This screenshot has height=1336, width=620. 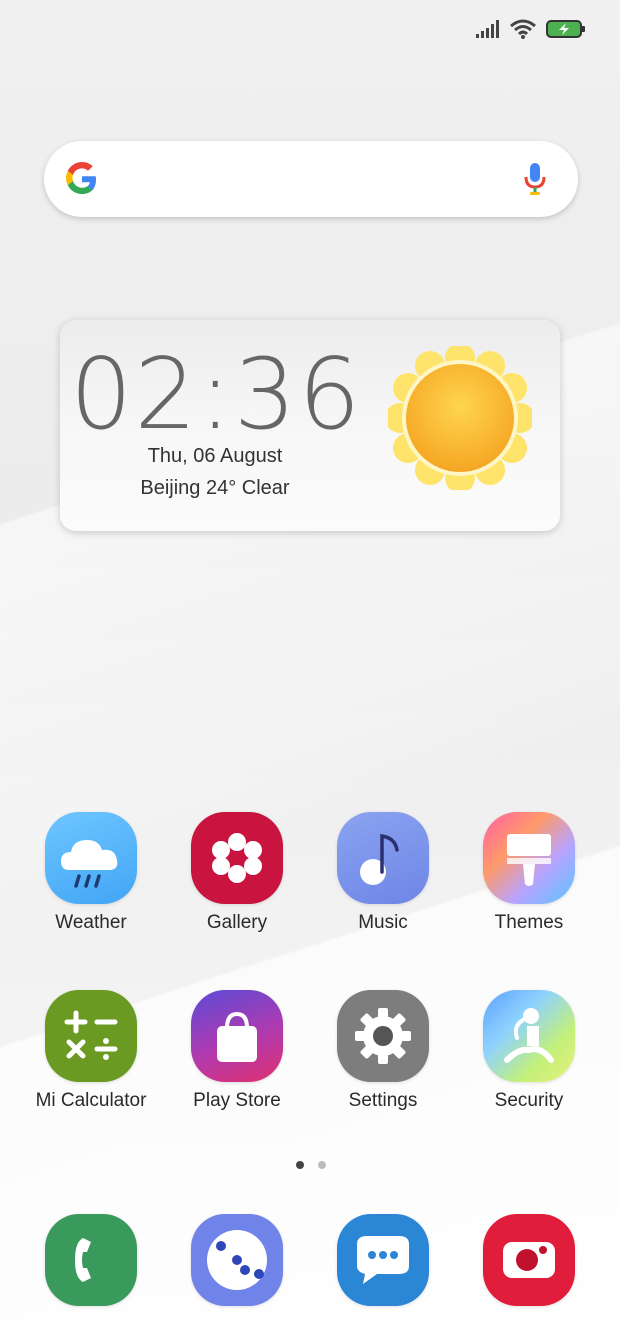 I want to click on camera-icon, so click(x=529, y=1260).